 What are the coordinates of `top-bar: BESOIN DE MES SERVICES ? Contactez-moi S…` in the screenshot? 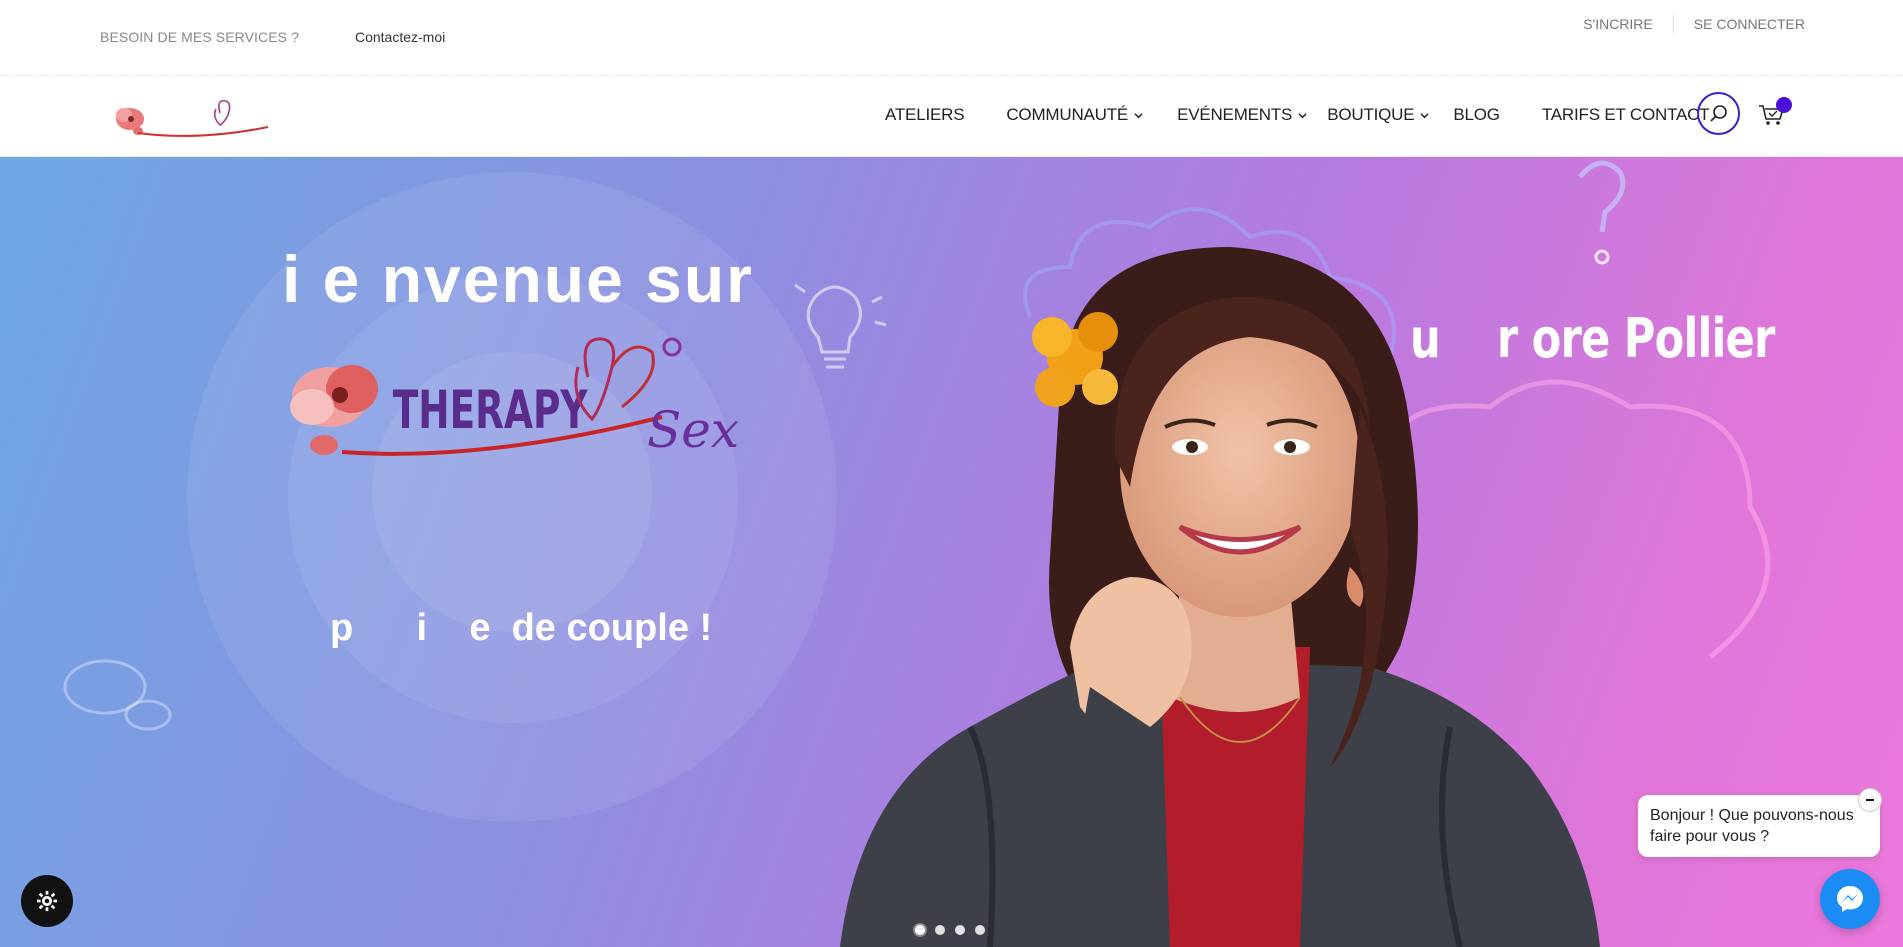 It's located at (951, 38).